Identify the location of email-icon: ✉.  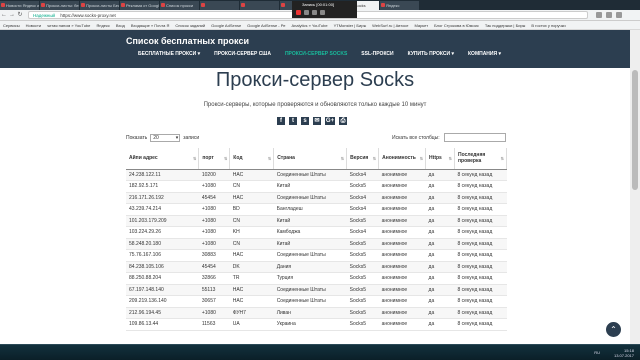
(317, 121).